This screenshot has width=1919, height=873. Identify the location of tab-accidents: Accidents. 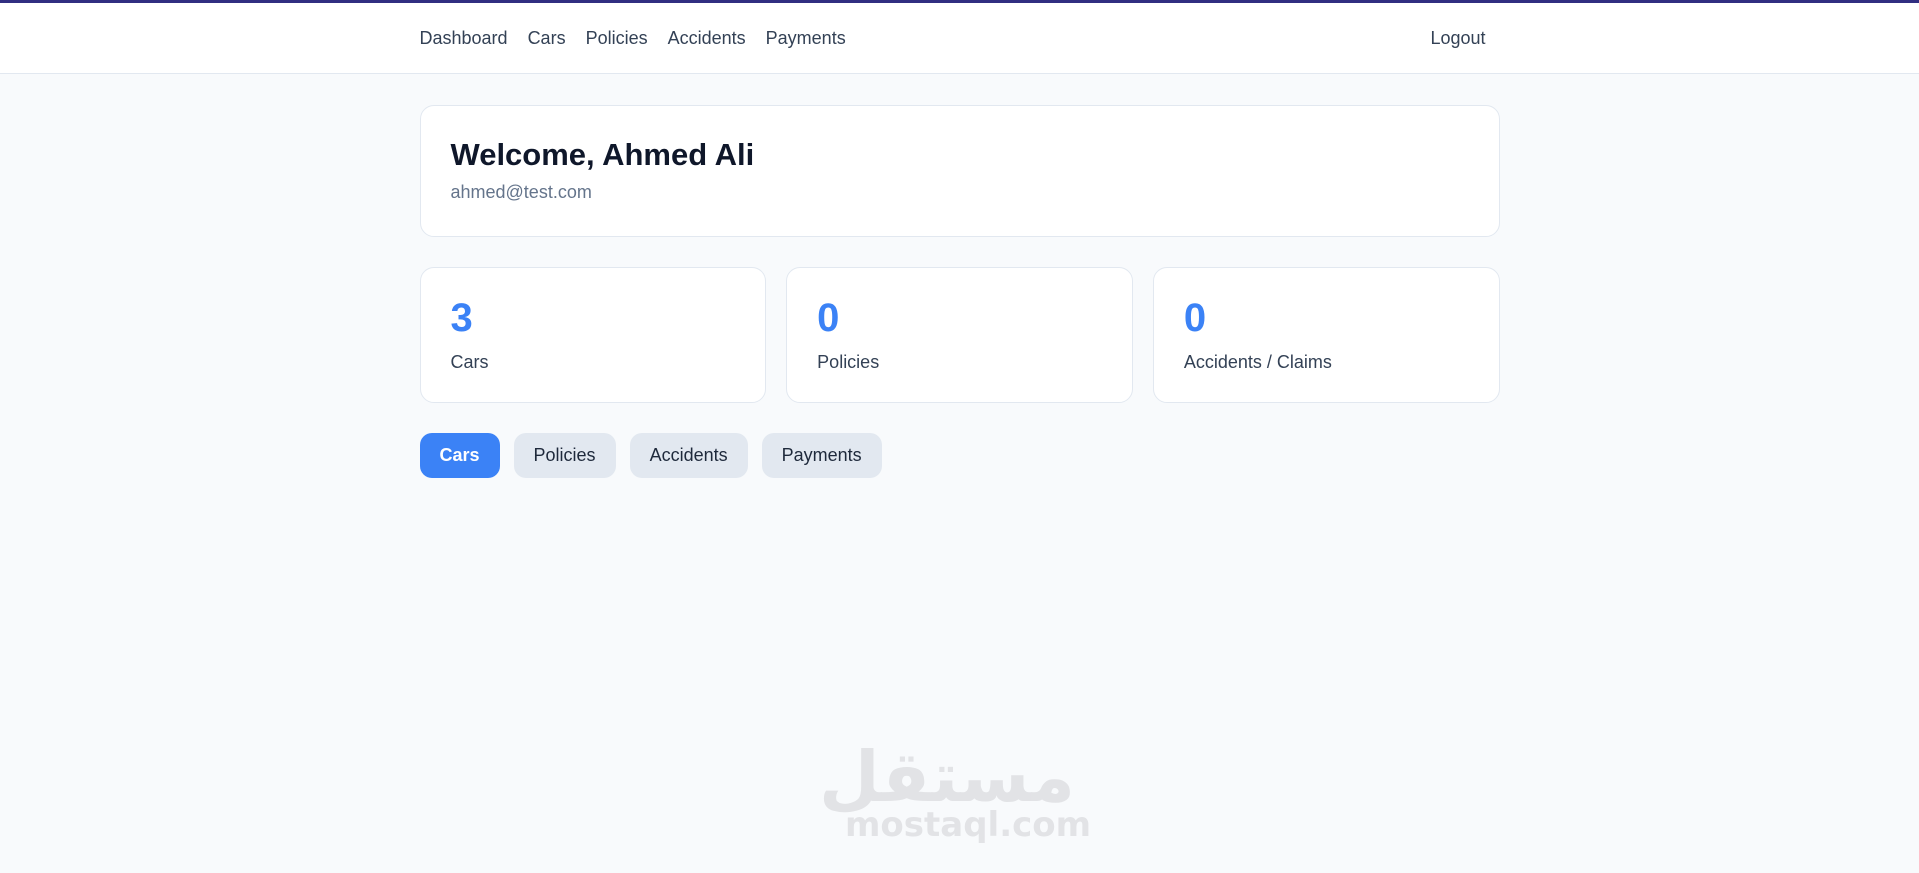
(688, 455).